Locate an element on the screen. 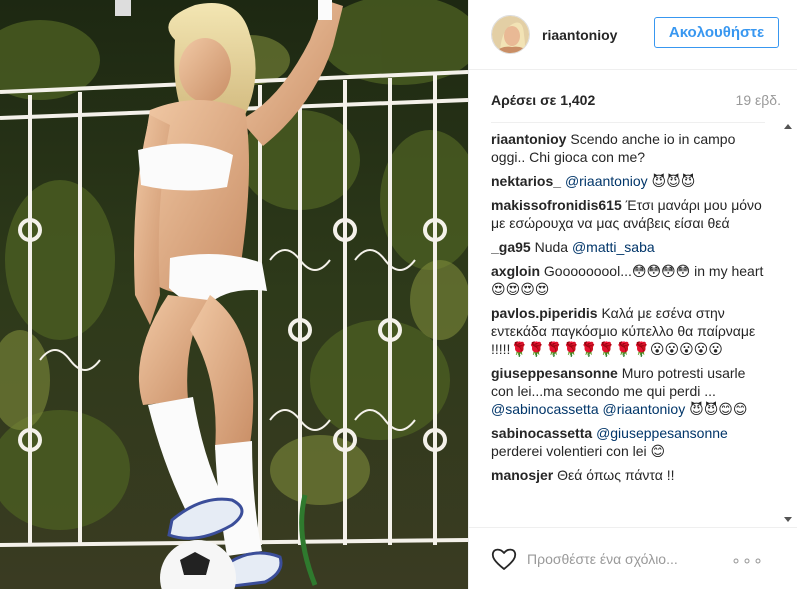  scroll-down-arrow-icon is located at coordinates (788, 519).